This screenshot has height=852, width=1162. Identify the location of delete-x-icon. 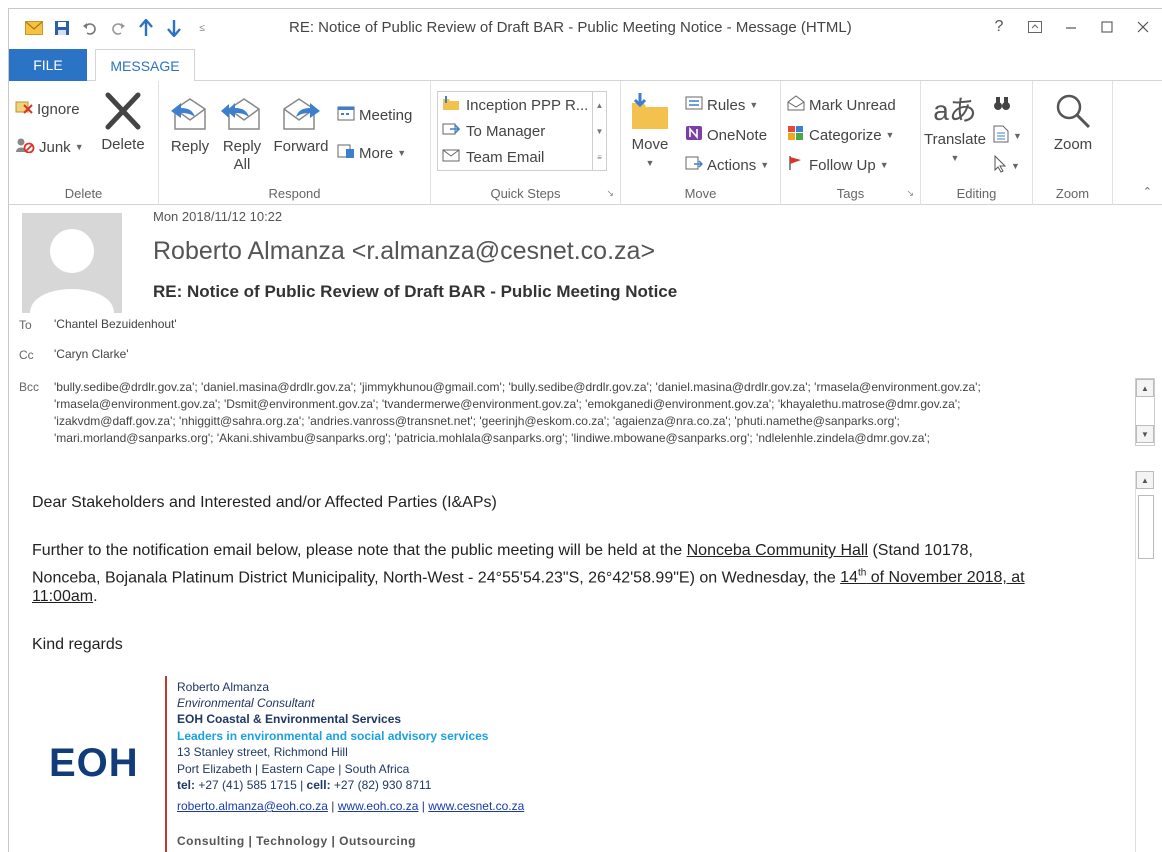
(123, 113).